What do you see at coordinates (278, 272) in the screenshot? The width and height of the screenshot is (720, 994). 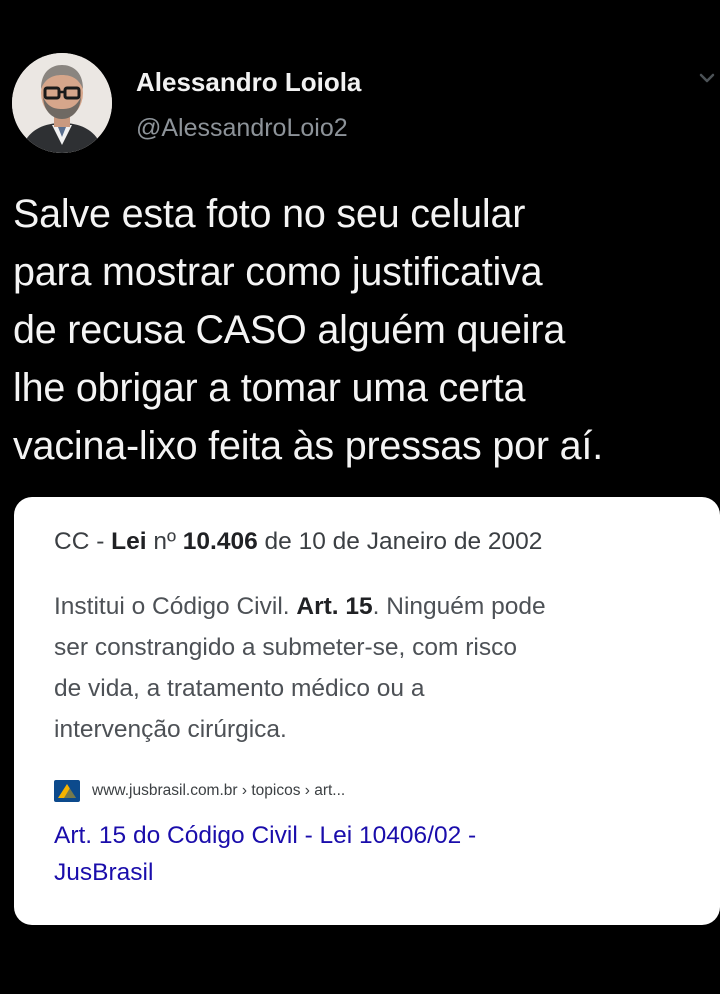 I see `tweet-text-line: para mostrar como justificativa` at bounding box center [278, 272].